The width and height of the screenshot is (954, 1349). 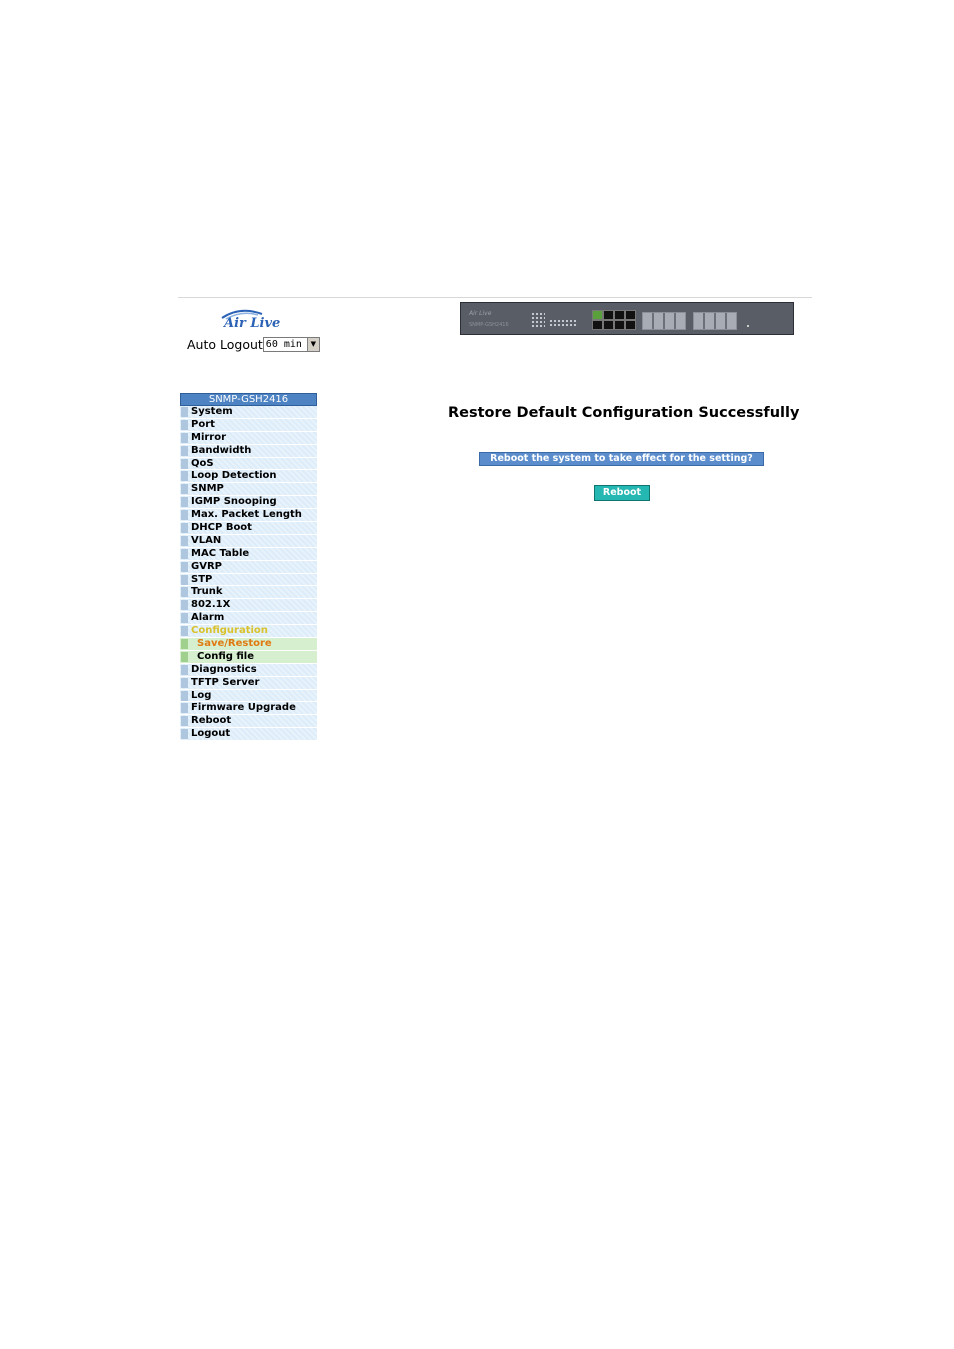 What do you see at coordinates (248, 683) in the screenshot?
I see `sidebar-item-tftp-server: TFTP Server` at bounding box center [248, 683].